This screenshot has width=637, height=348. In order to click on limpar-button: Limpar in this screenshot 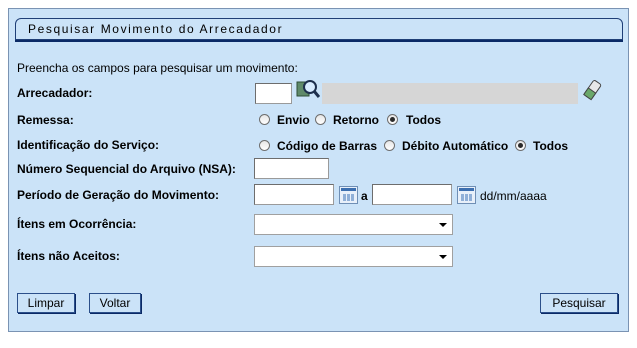, I will do `click(46, 303)`.